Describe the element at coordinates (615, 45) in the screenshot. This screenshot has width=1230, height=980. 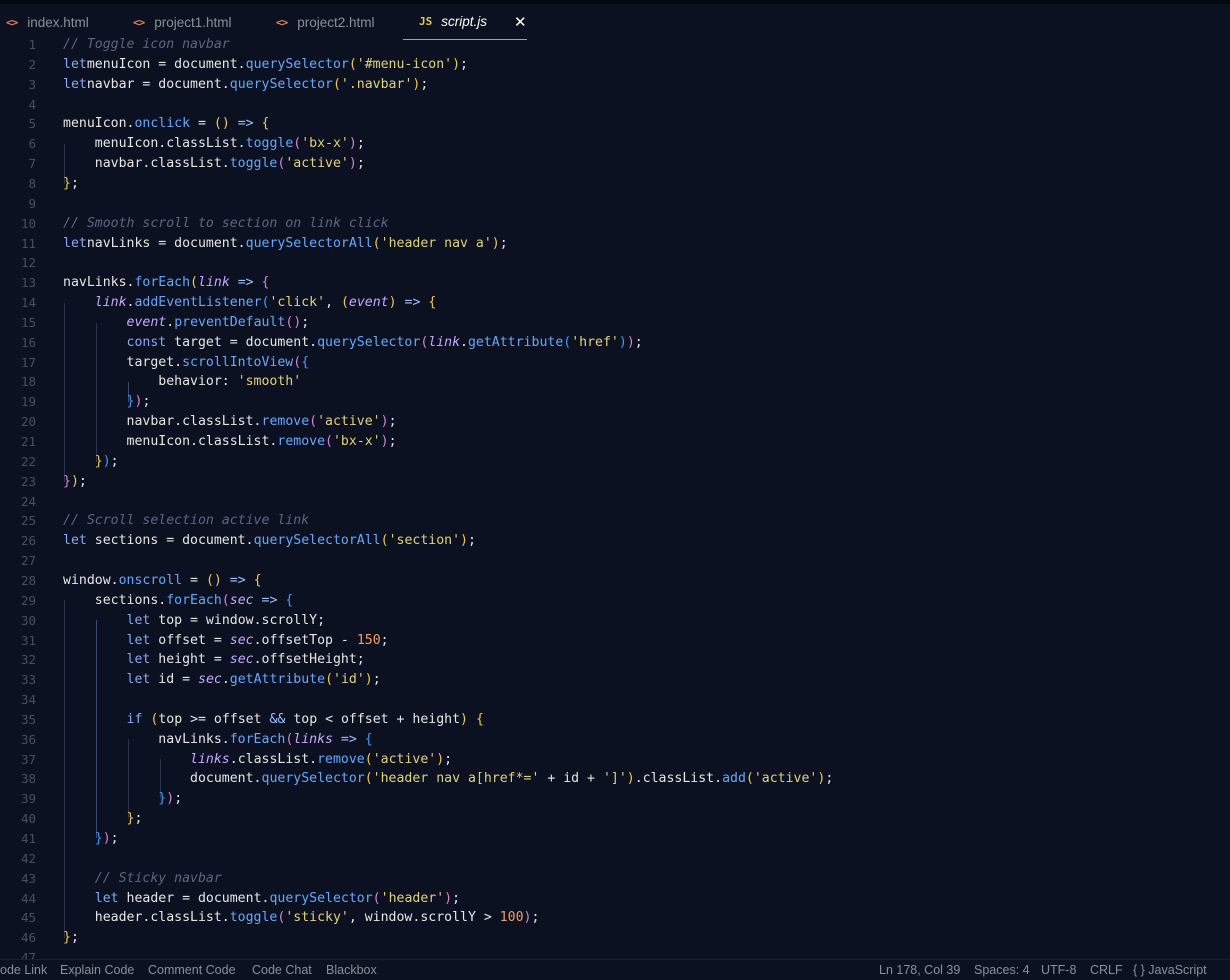
I see `code-line: 1 // Toggle icon navbar` at that location.